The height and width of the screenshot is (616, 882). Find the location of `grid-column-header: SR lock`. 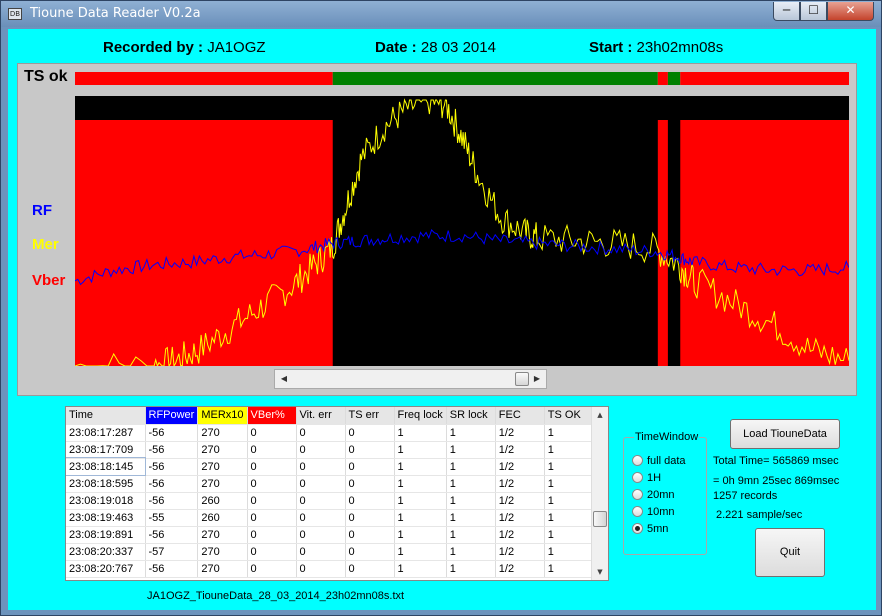

grid-column-header: SR lock is located at coordinates (471, 416).